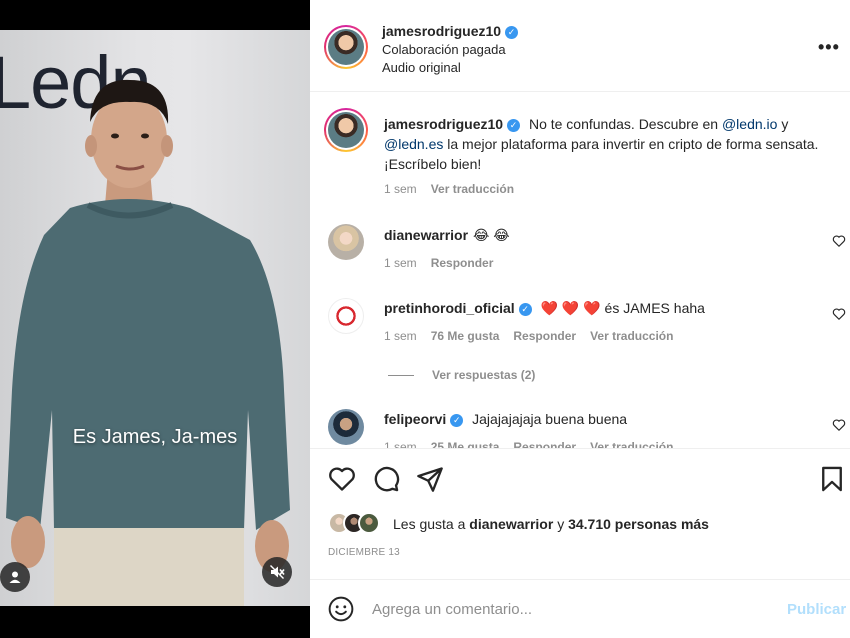  I want to click on post-date: DICIEMBRE 13, so click(364, 552).